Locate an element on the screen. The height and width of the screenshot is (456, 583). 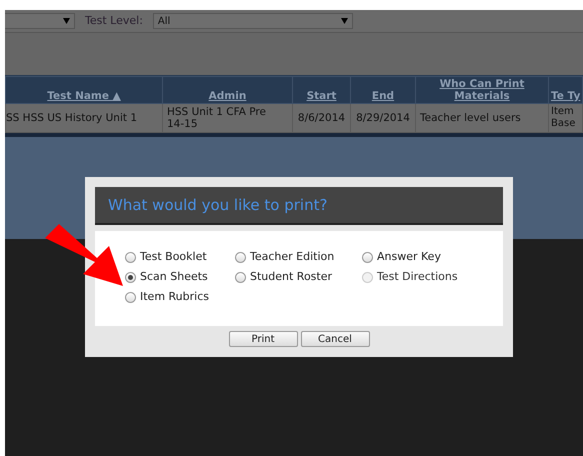
option-label: Test Directions is located at coordinates (417, 276).